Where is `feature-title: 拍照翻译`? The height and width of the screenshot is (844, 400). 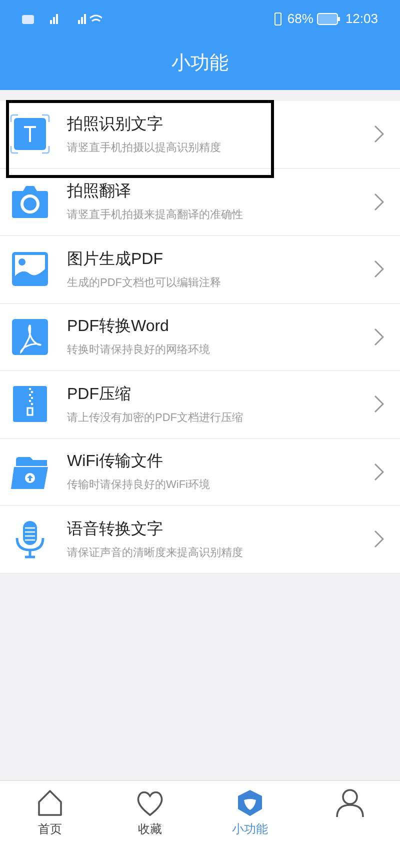
feature-title: 拍照翻译 is located at coordinates (220, 192).